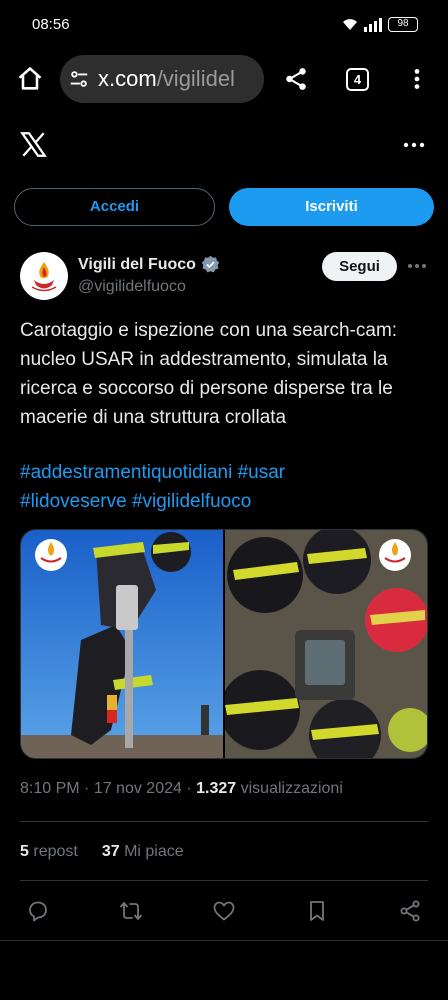 The height and width of the screenshot is (1000, 448). Describe the element at coordinates (359, 266) in the screenshot. I see `follow-button: Segui` at that location.